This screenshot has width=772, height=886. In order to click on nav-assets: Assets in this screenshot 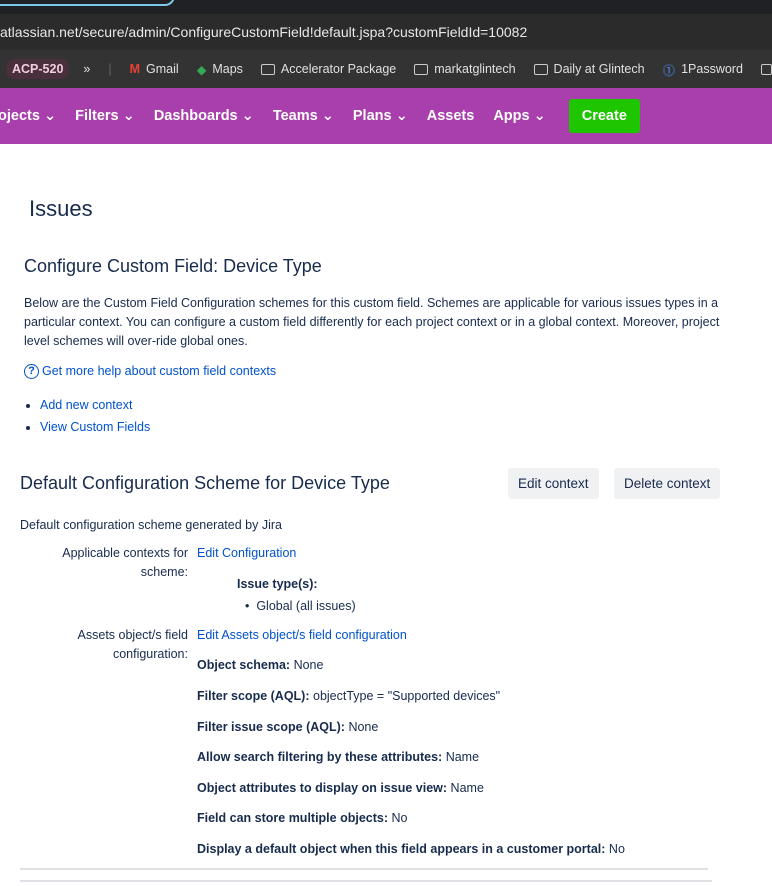, I will do `click(451, 116)`.